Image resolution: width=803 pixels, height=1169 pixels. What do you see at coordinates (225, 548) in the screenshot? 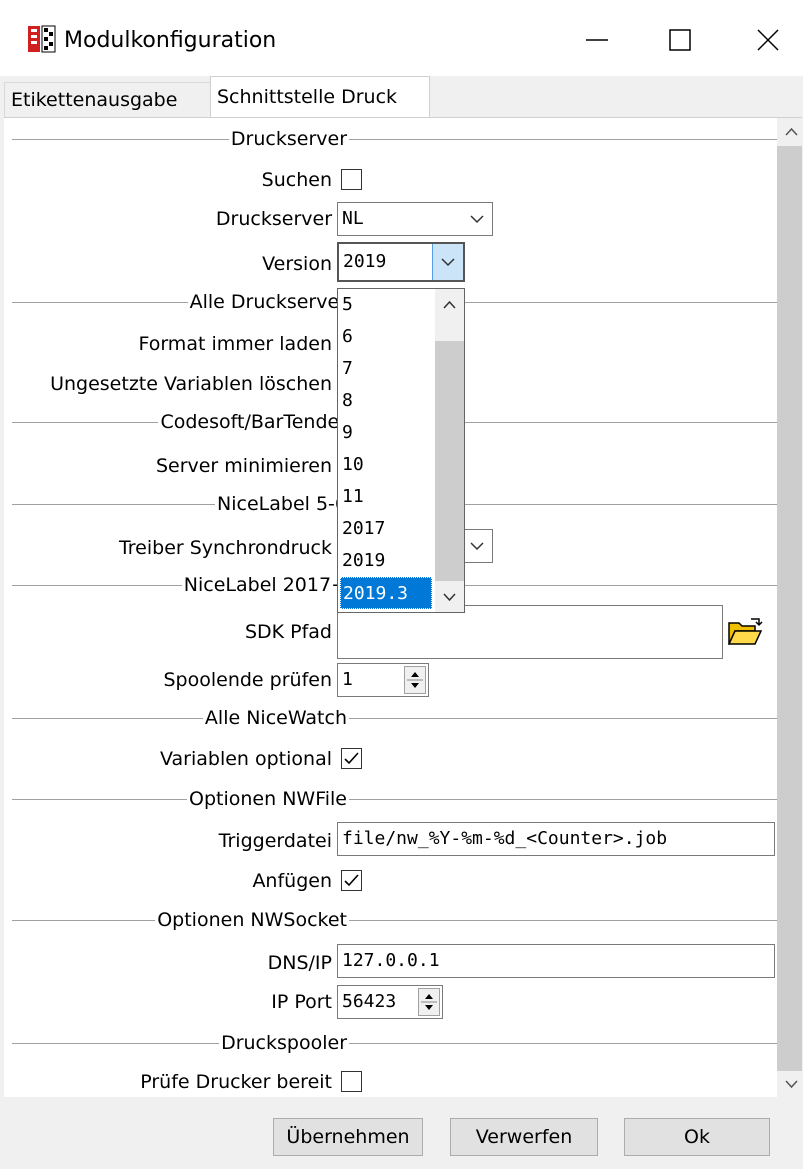
I see `treiber-label: Treiber Synchrondruck` at bounding box center [225, 548].